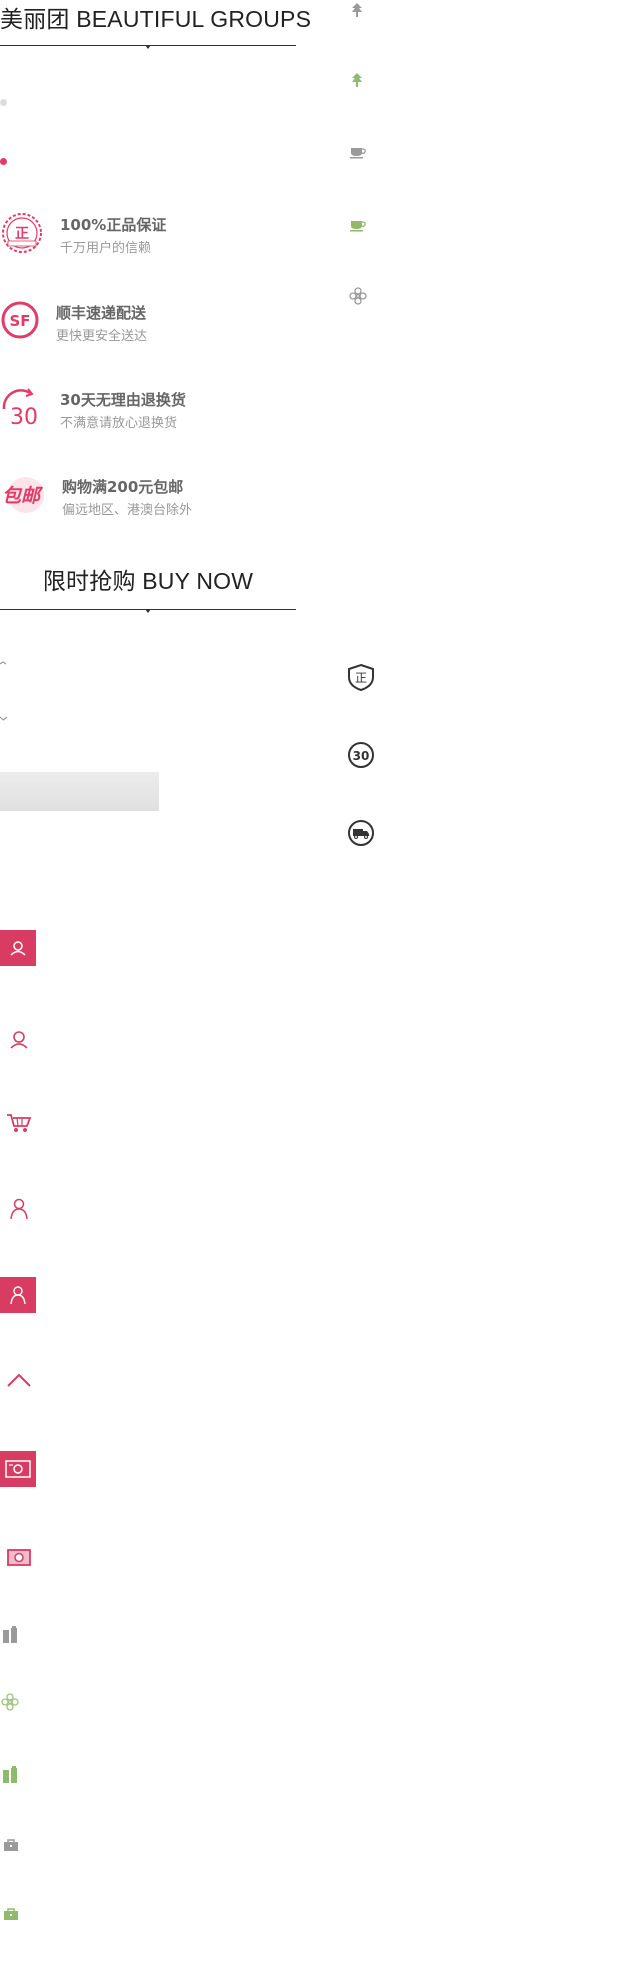 The height and width of the screenshot is (1978, 634). Describe the element at coordinates (127, 510) in the screenshot. I see `guarantee-subtitle: 偏远地区、港澳台除外` at that location.